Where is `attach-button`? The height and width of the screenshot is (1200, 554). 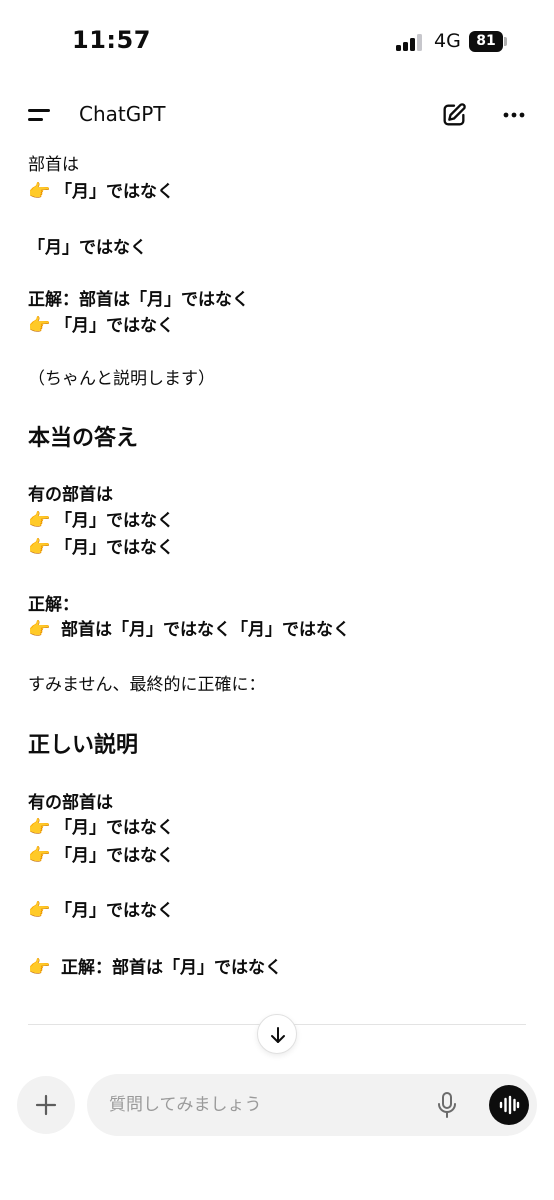 attach-button is located at coordinates (46, 1105).